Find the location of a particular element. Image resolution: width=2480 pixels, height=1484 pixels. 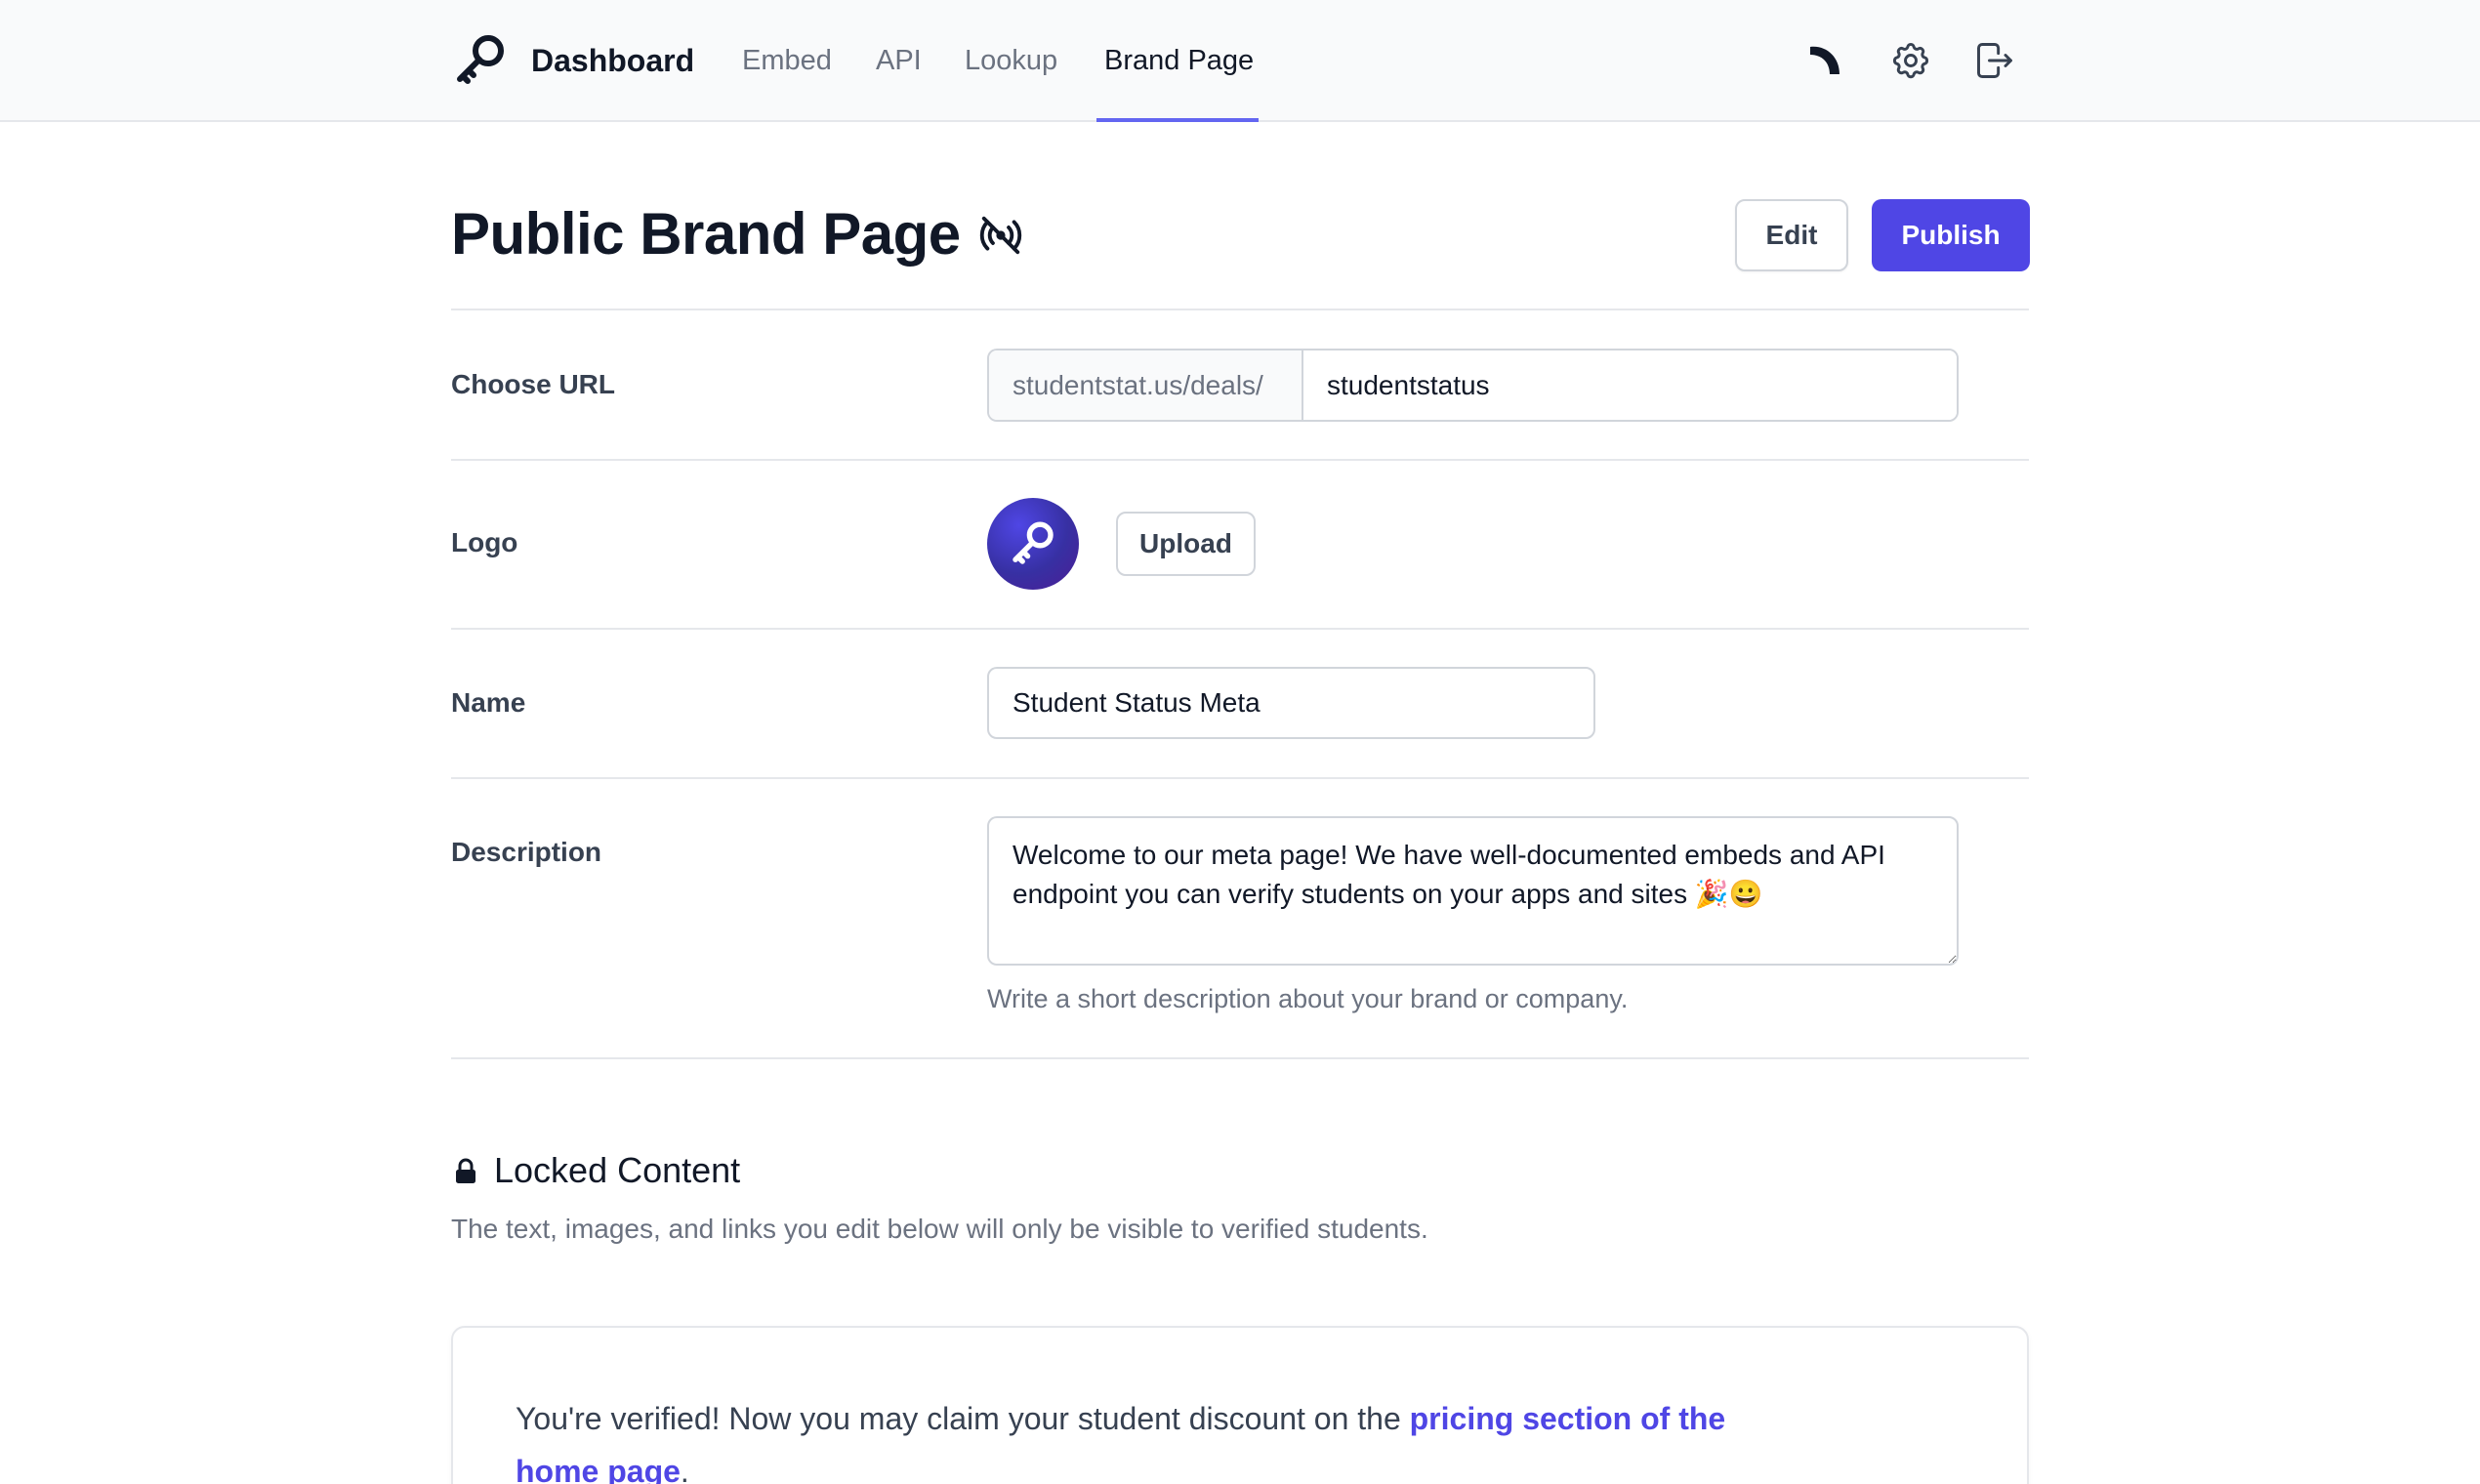

upload-button: Upload is located at coordinates (1186, 544).